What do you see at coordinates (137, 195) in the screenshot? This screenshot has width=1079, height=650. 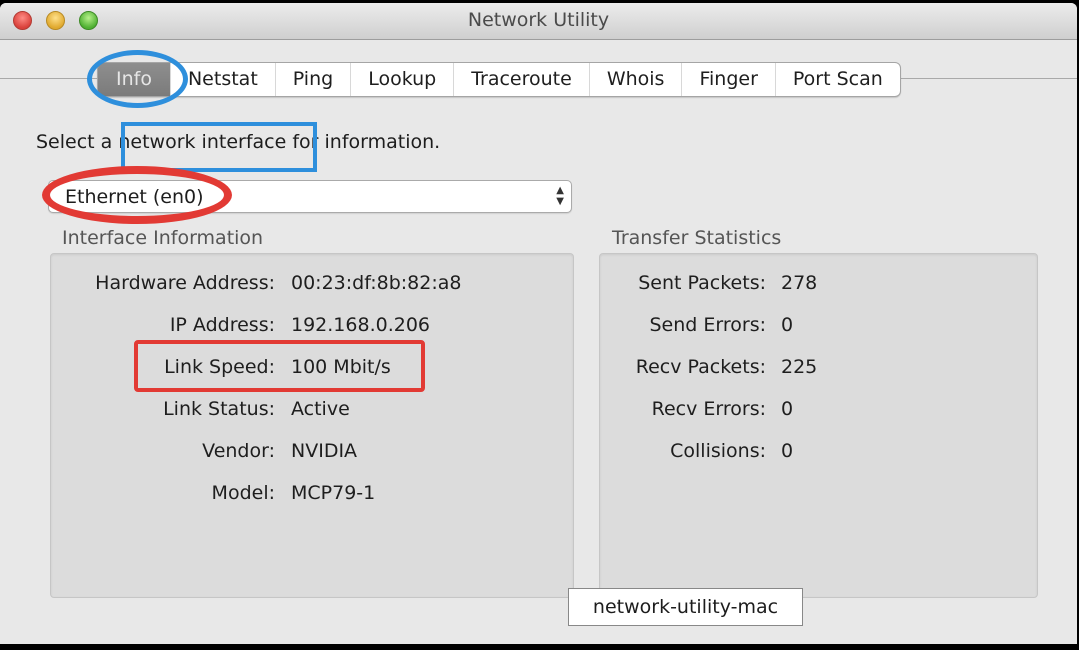 I see `ethernet-highlight-circle` at bounding box center [137, 195].